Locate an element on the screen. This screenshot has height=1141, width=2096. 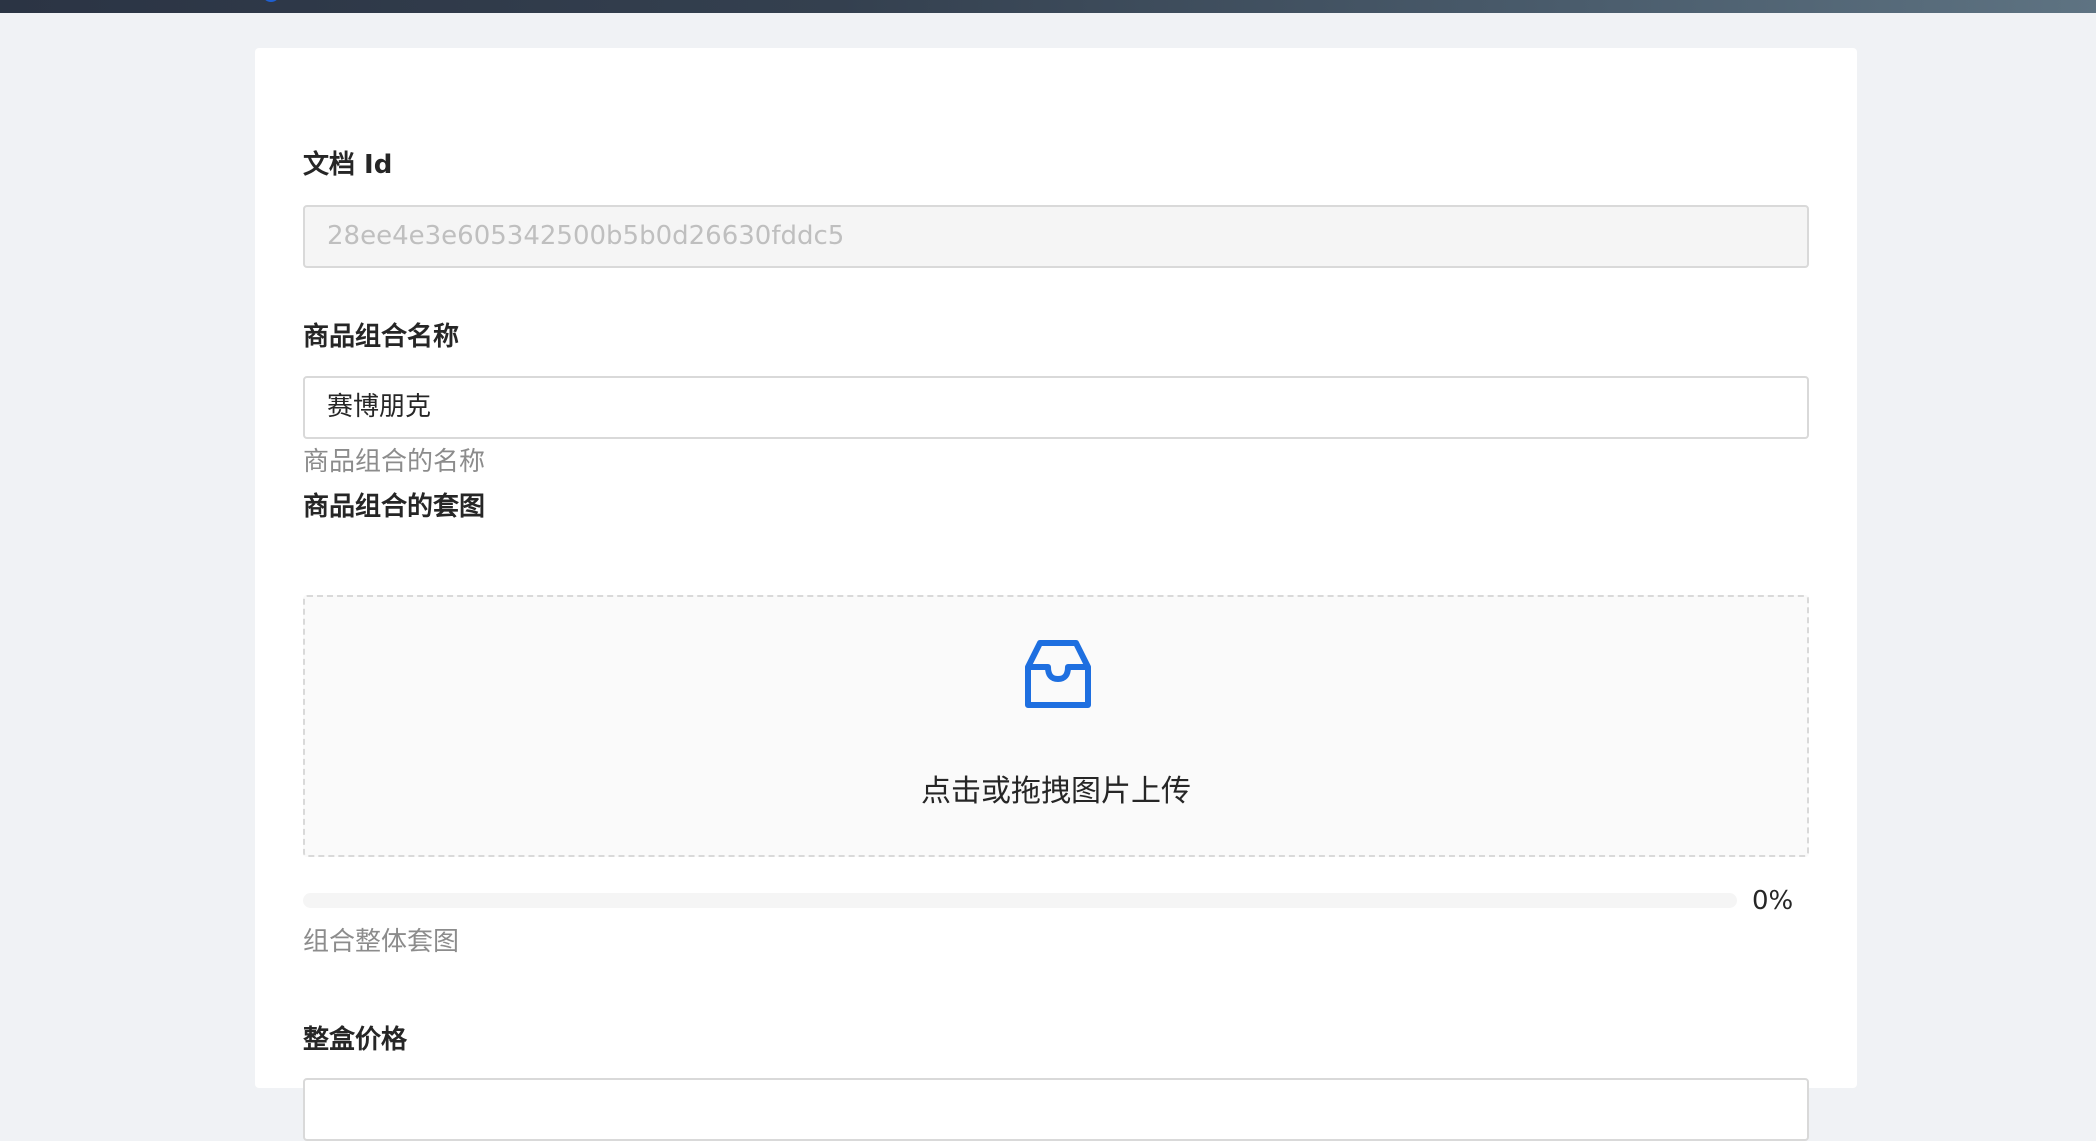
doc-id-input: 28ee4e3e605342500b5b0d26630fddc5 is located at coordinates (1056, 236).